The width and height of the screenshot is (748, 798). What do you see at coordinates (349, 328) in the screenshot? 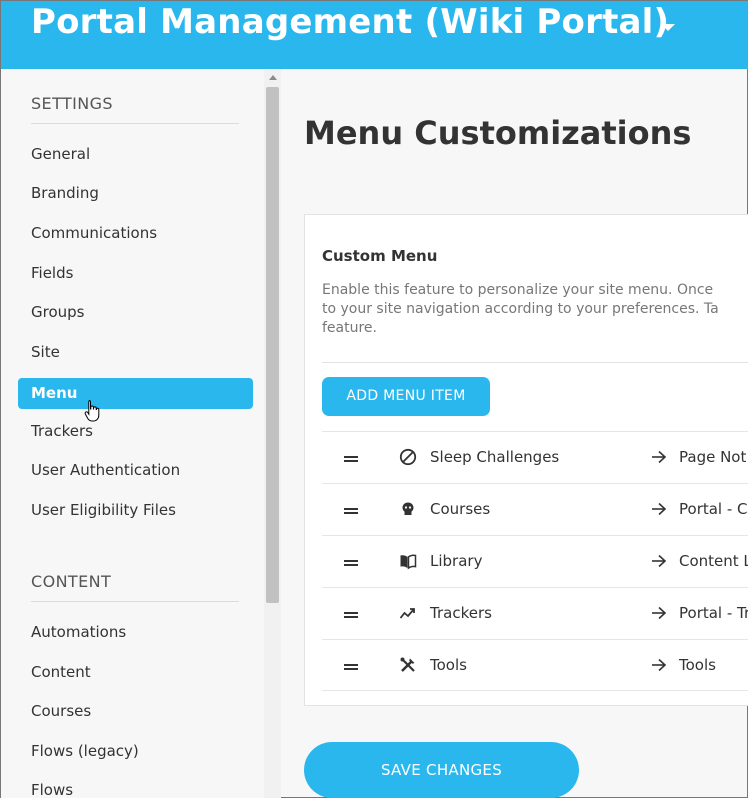
I see `description-line: feature.` at bounding box center [349, 328].